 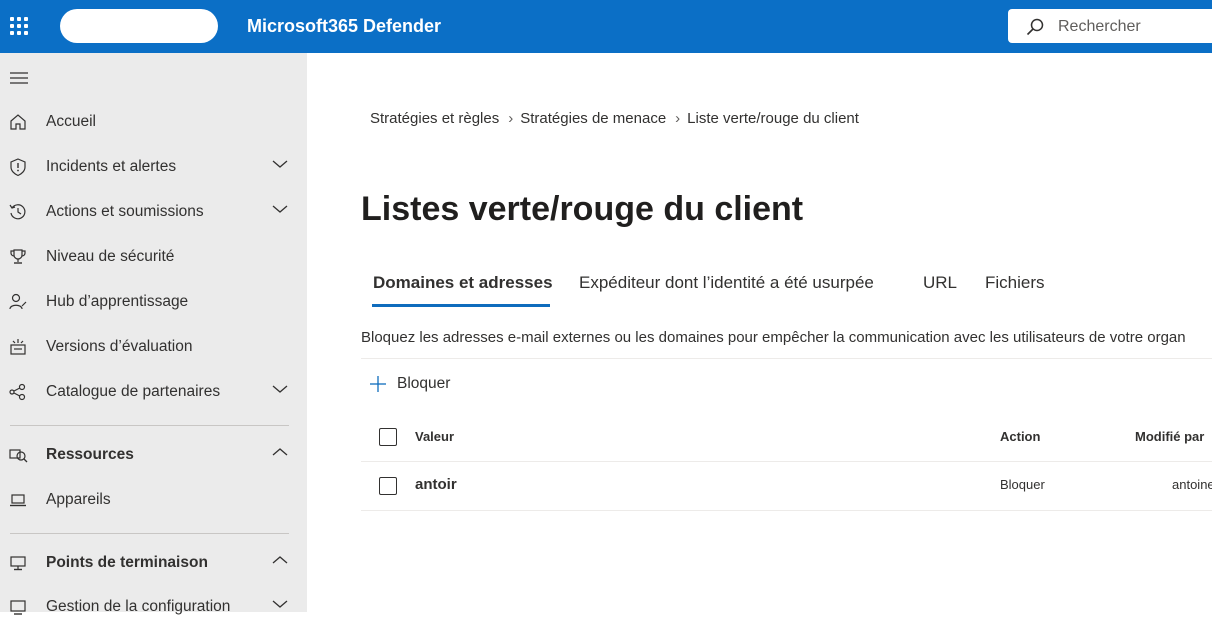 What do you see at coordinates (1035, 27) in the screenshot?
I see `search-icon` at bounding box center [1035, 27].